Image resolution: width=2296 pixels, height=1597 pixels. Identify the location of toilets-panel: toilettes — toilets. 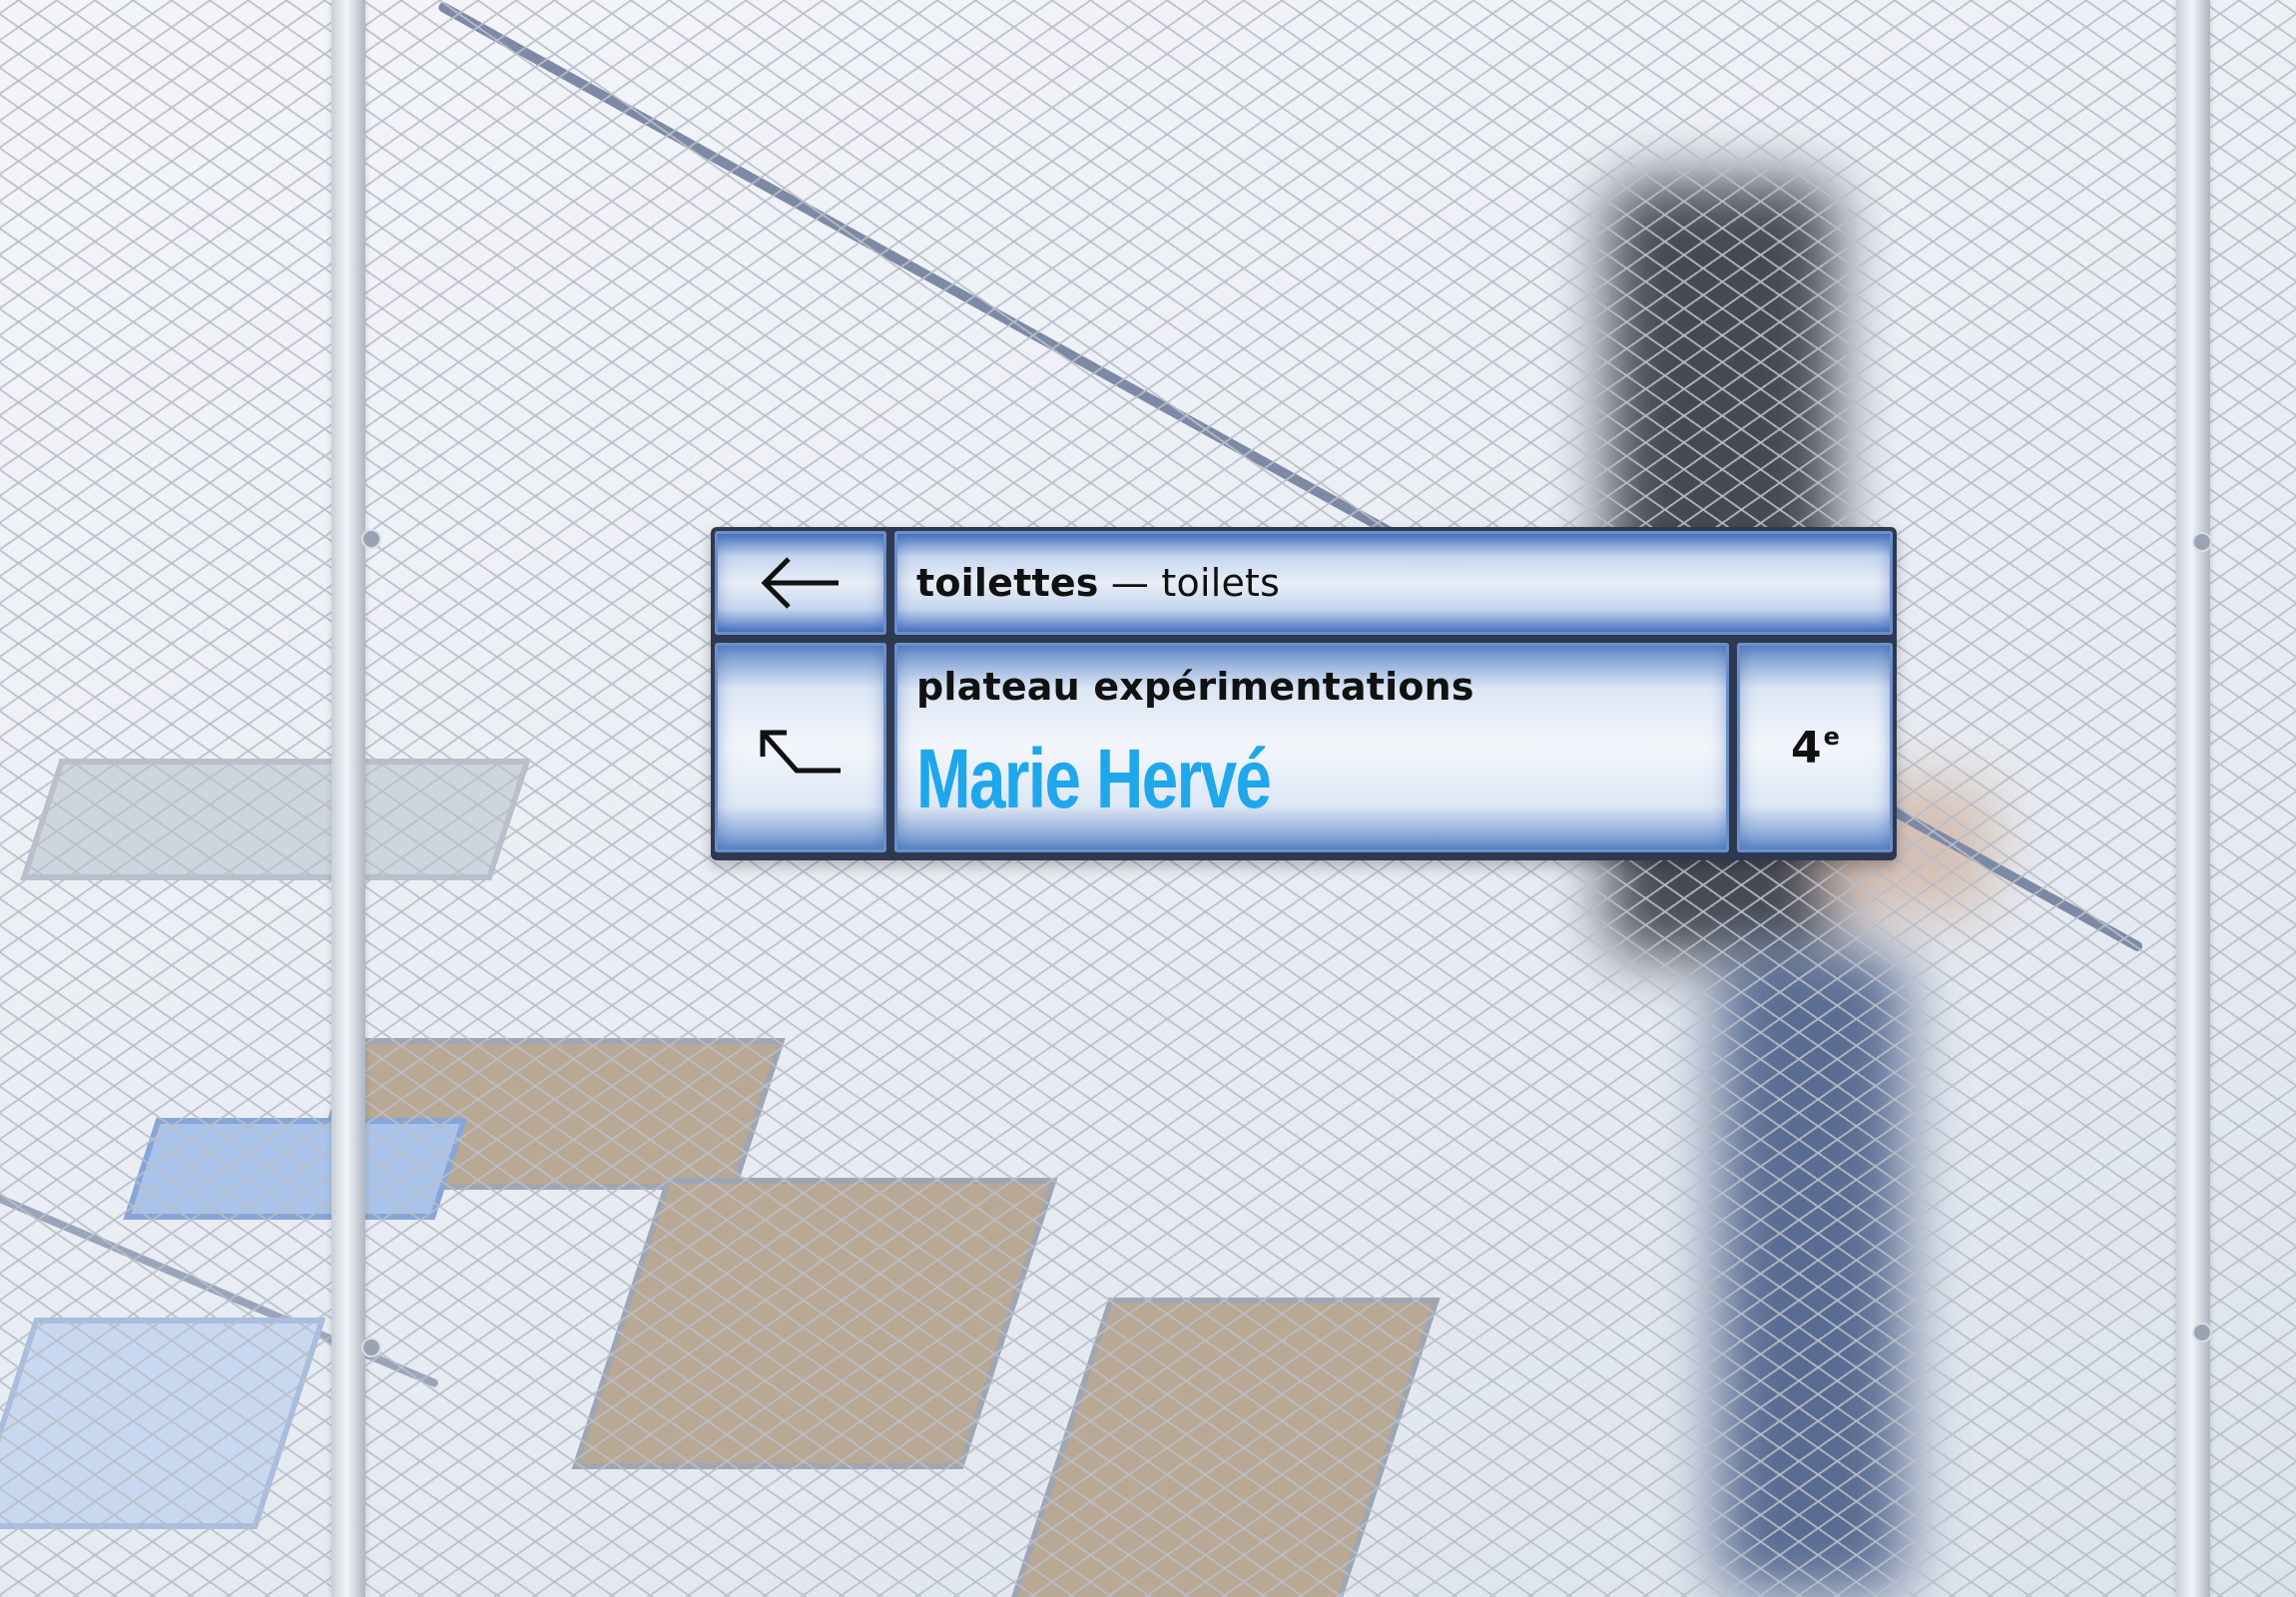
(1394, 583).